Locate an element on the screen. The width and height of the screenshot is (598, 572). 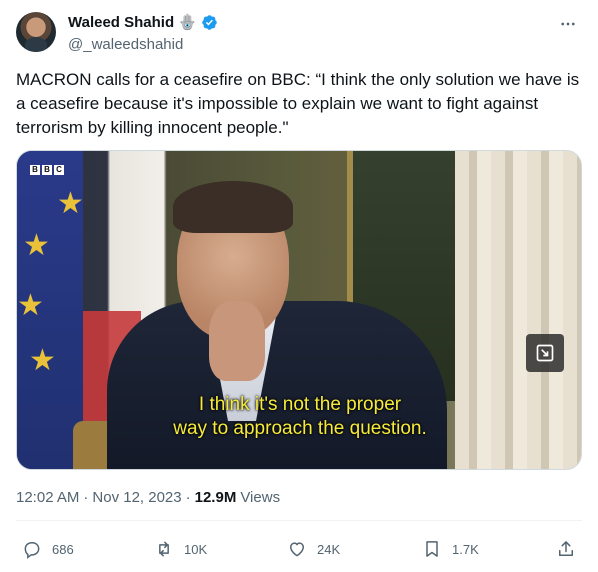
like-count: 24K is located at coordinates (329, 549).